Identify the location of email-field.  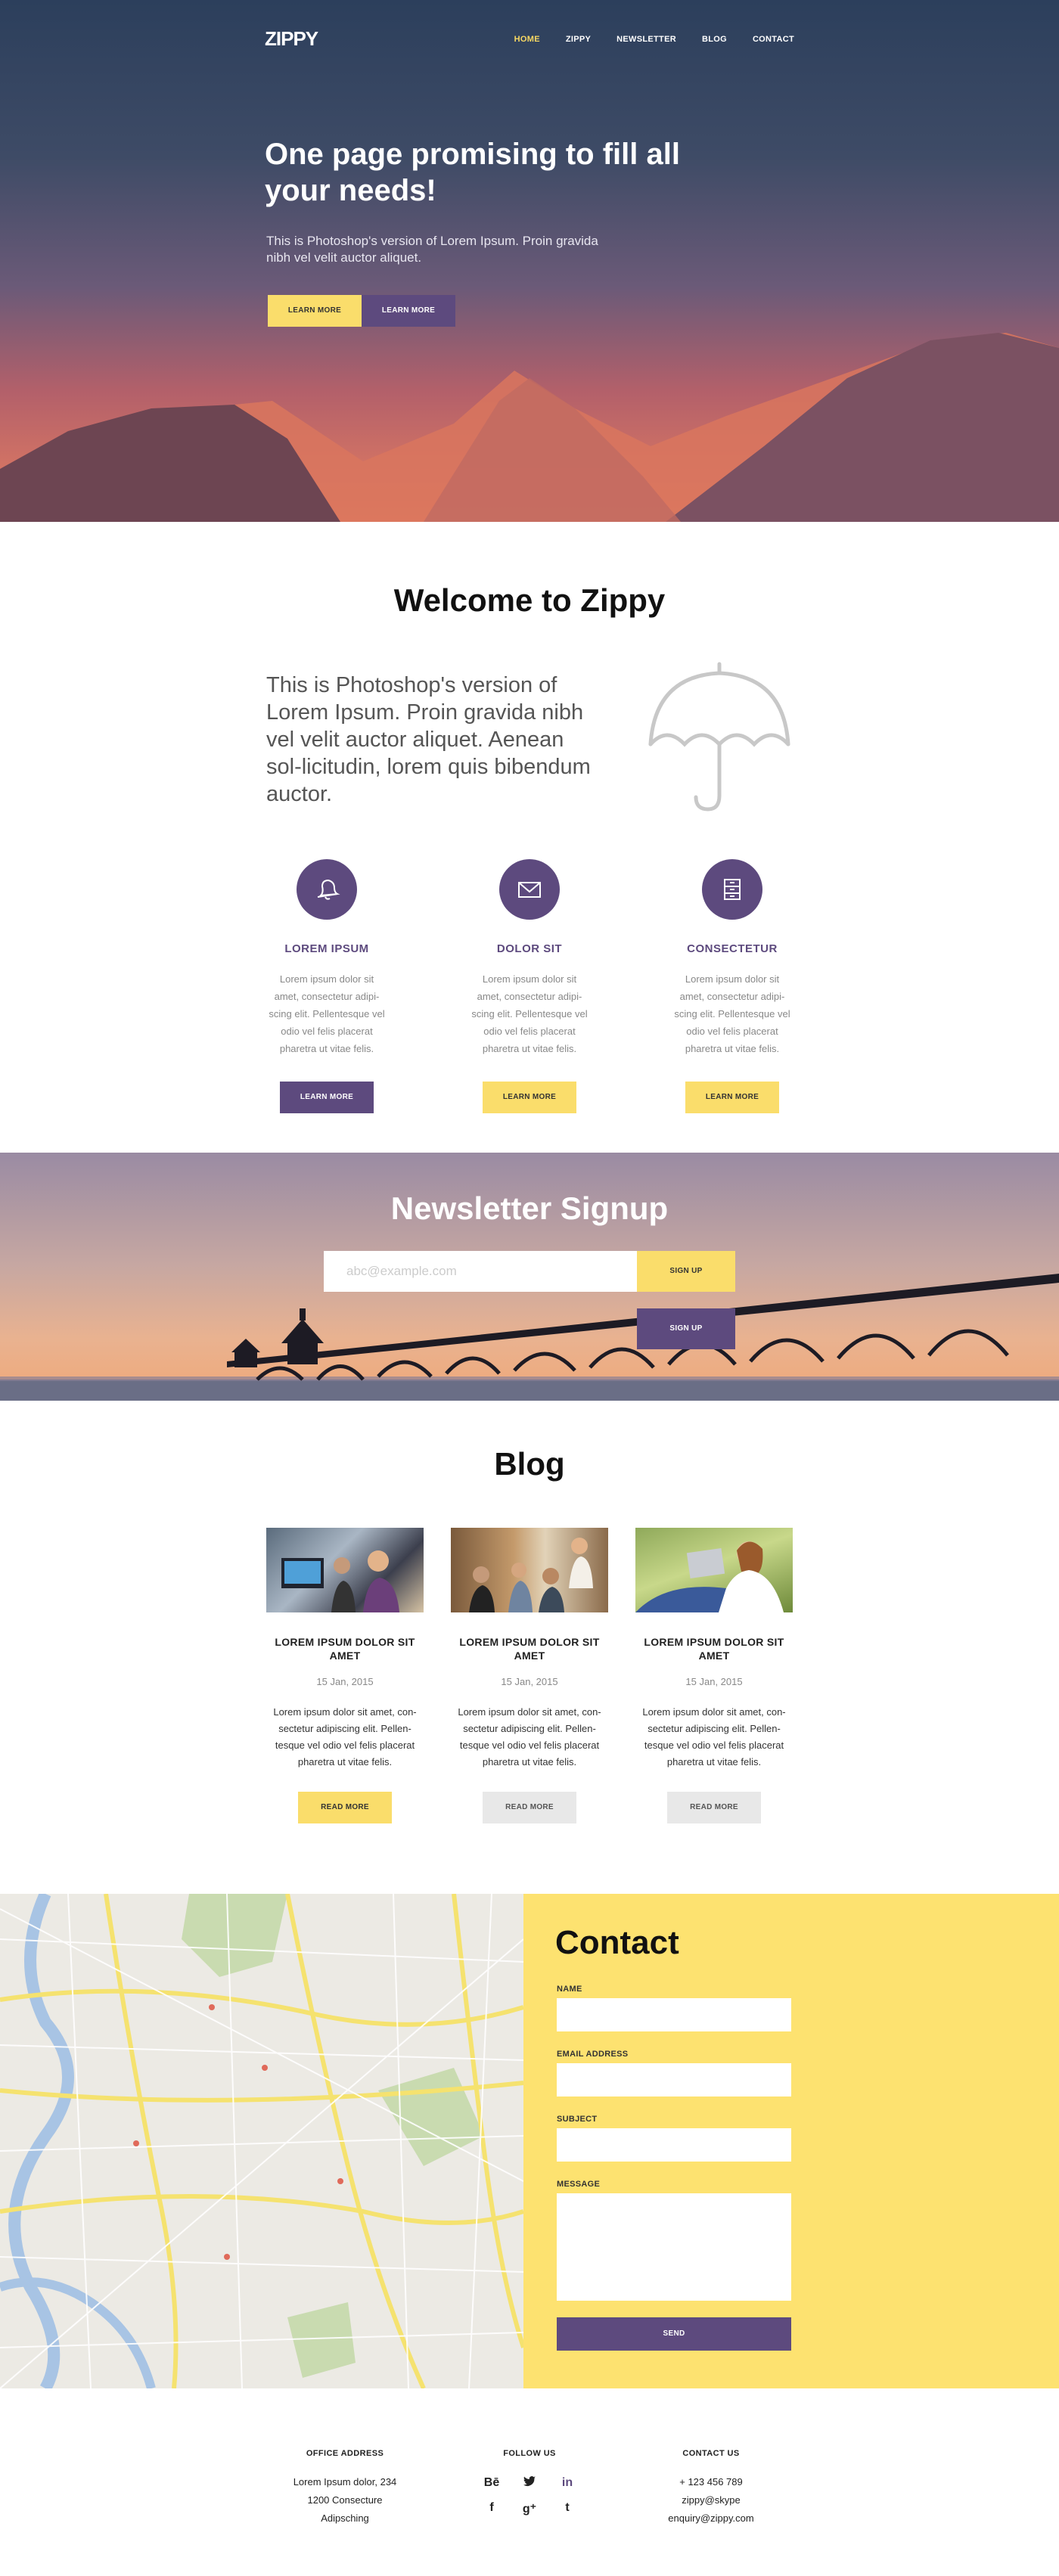
(674, 2079).